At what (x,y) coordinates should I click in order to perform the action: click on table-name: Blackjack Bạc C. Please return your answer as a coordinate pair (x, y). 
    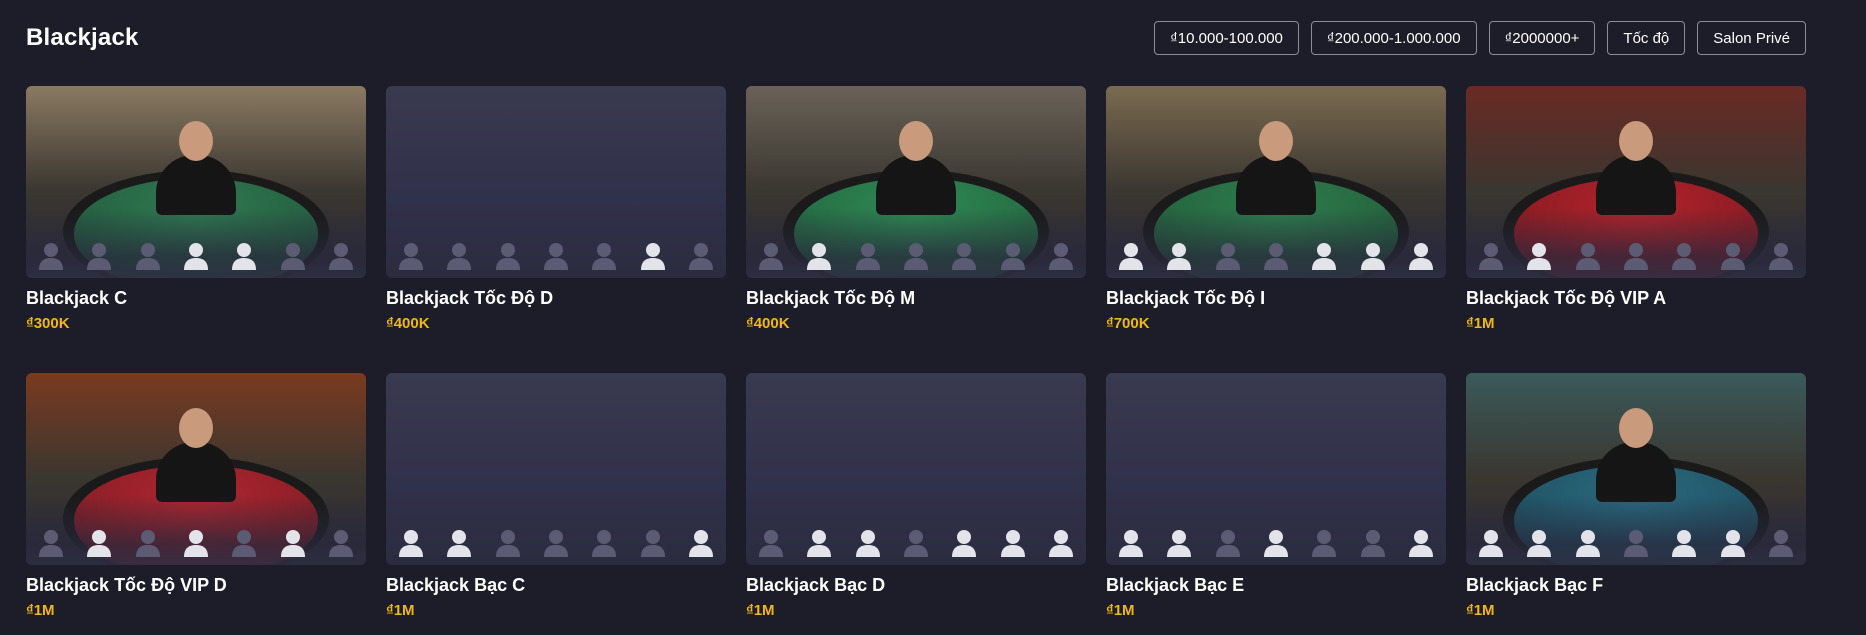
    Looking at the image, I should click on (556, 585).